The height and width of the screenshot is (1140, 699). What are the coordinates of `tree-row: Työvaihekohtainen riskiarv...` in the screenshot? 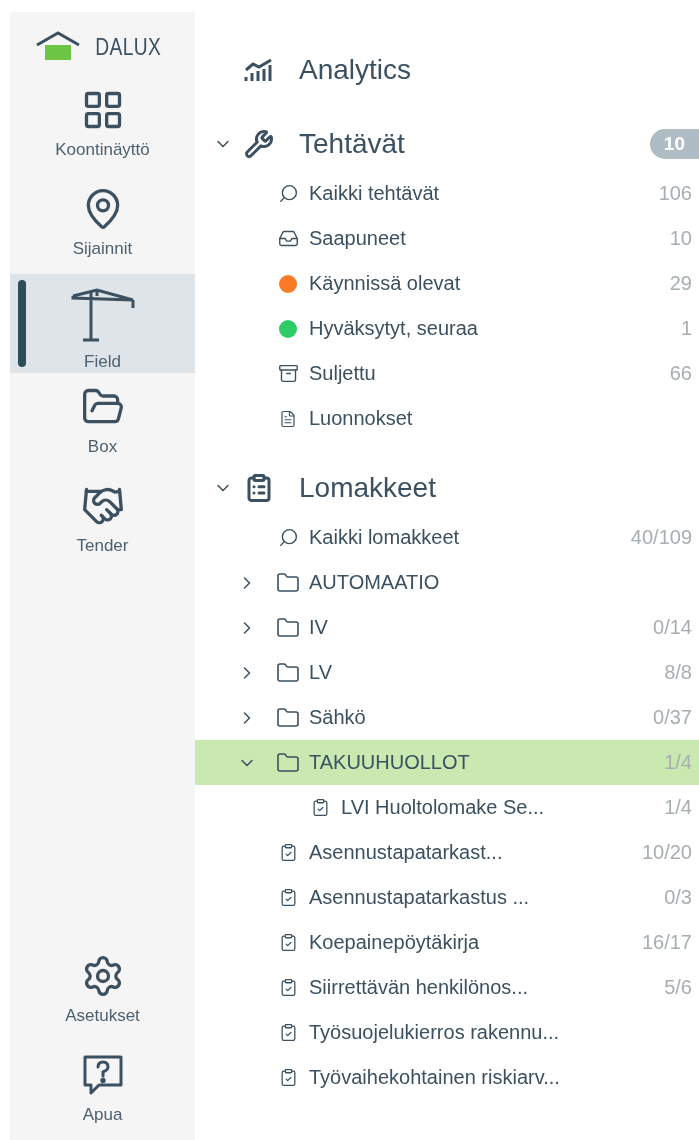 It's located at (447, 1077).